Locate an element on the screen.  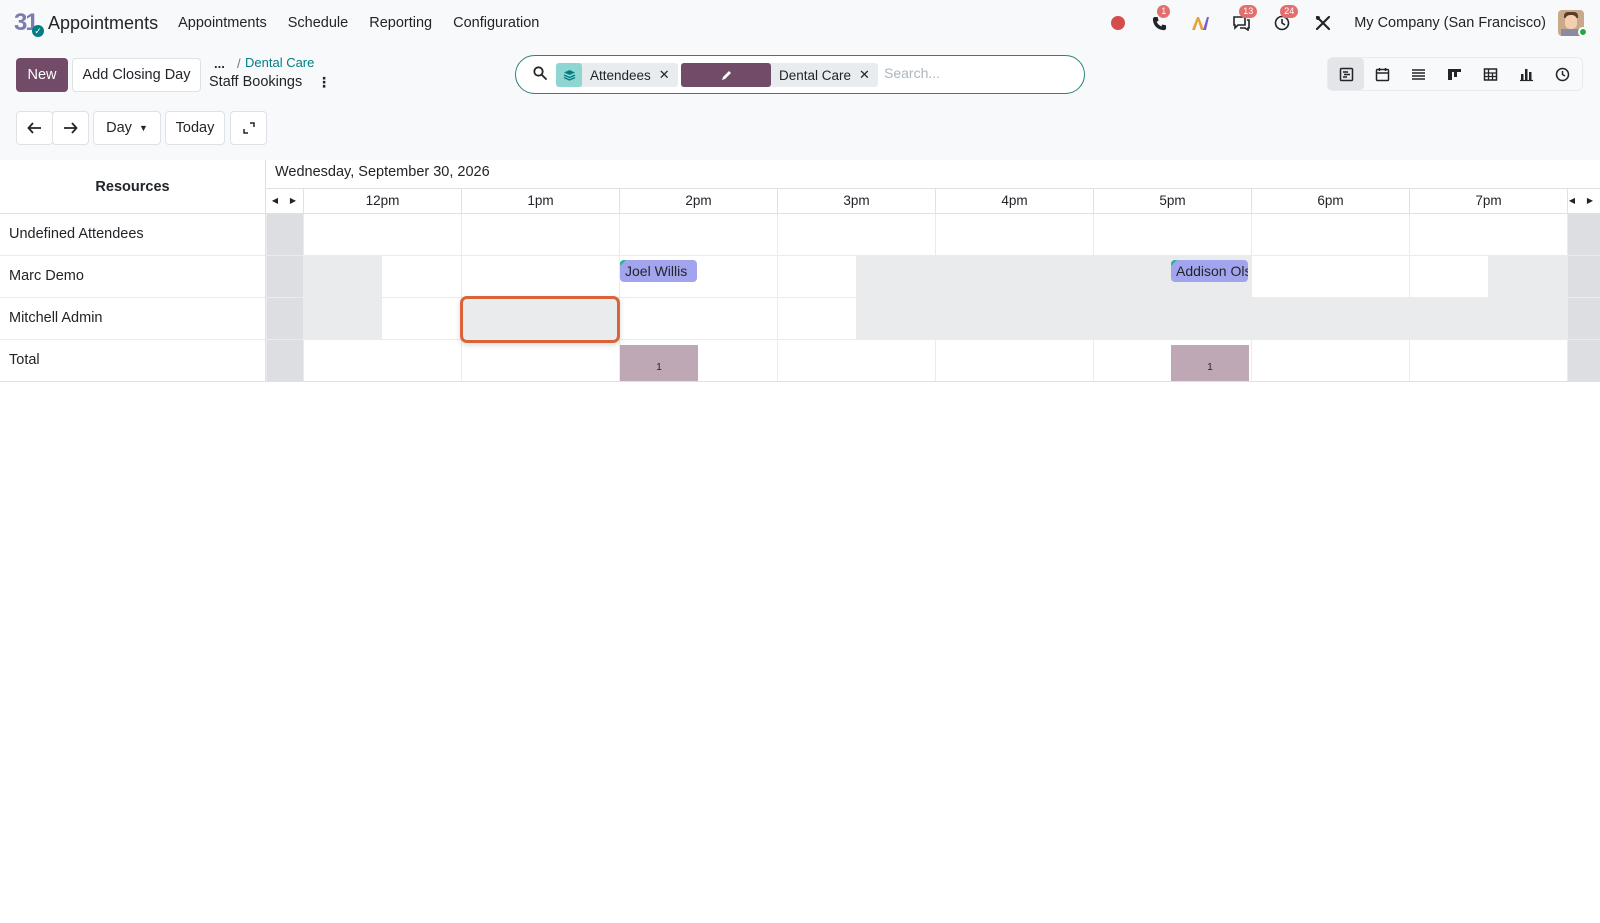
expand-button is located at coordinates (248, 128).